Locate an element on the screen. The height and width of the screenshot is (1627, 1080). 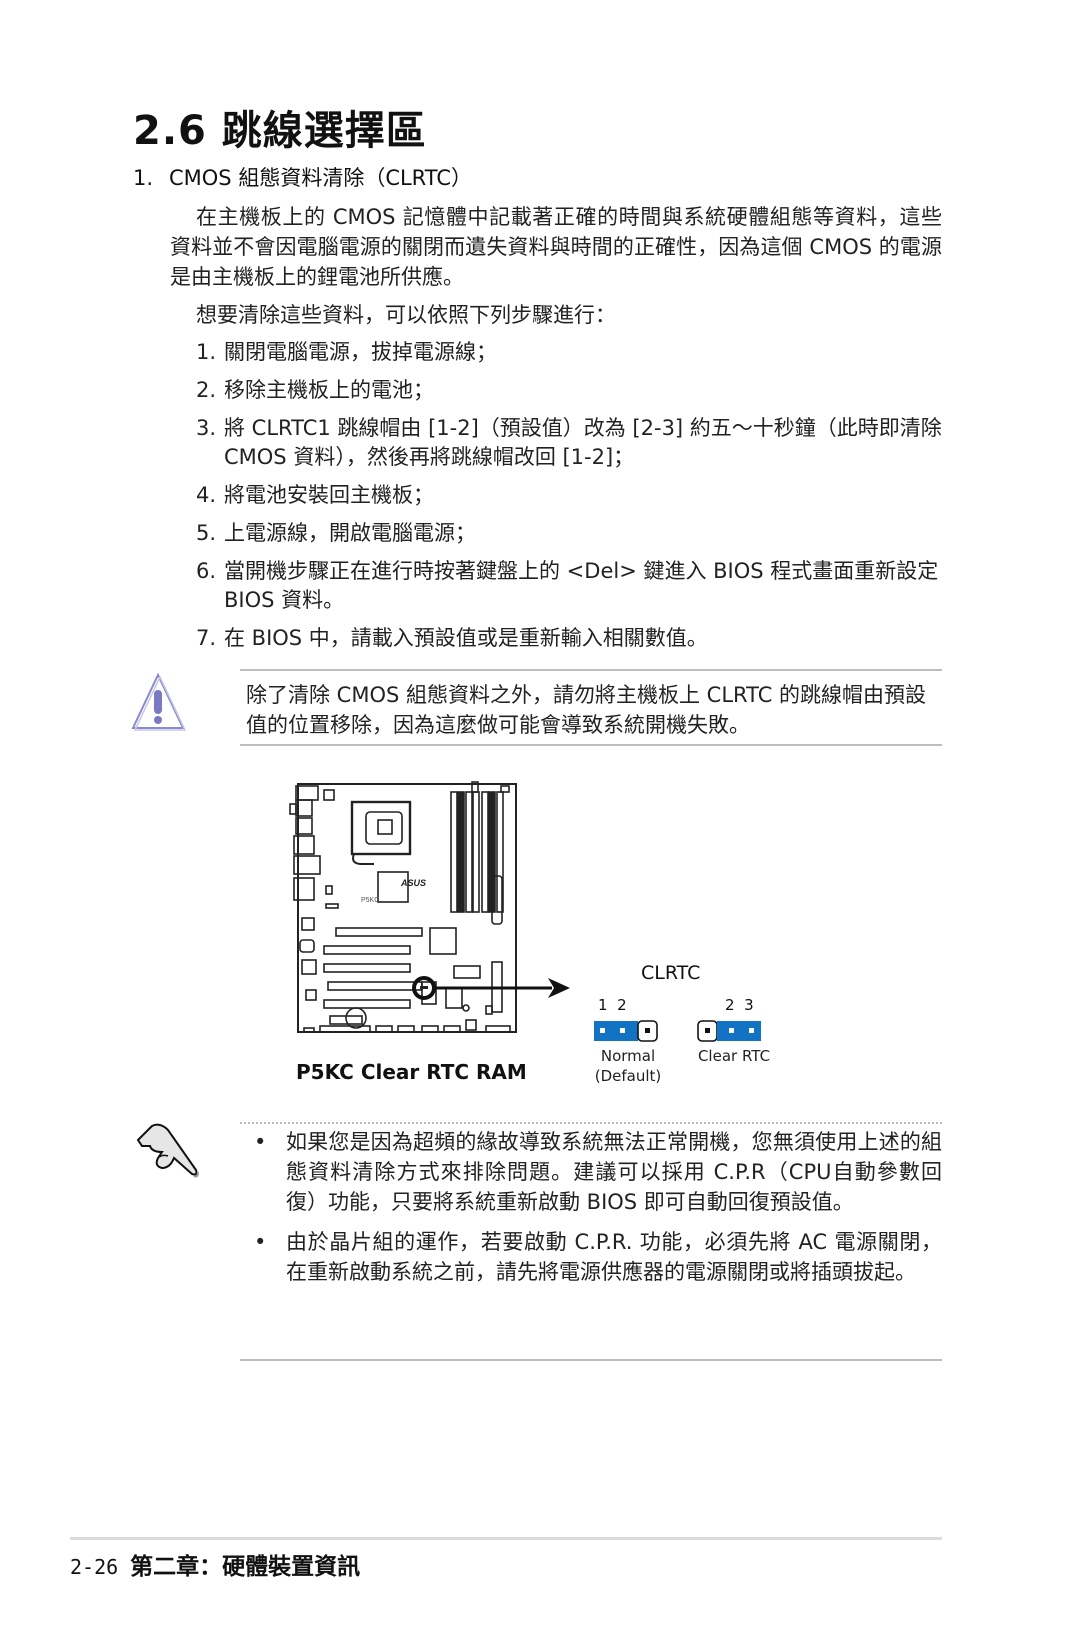
diagram-caption: P5KC Clear RTC RAM is located at coordinates (411, 1072).